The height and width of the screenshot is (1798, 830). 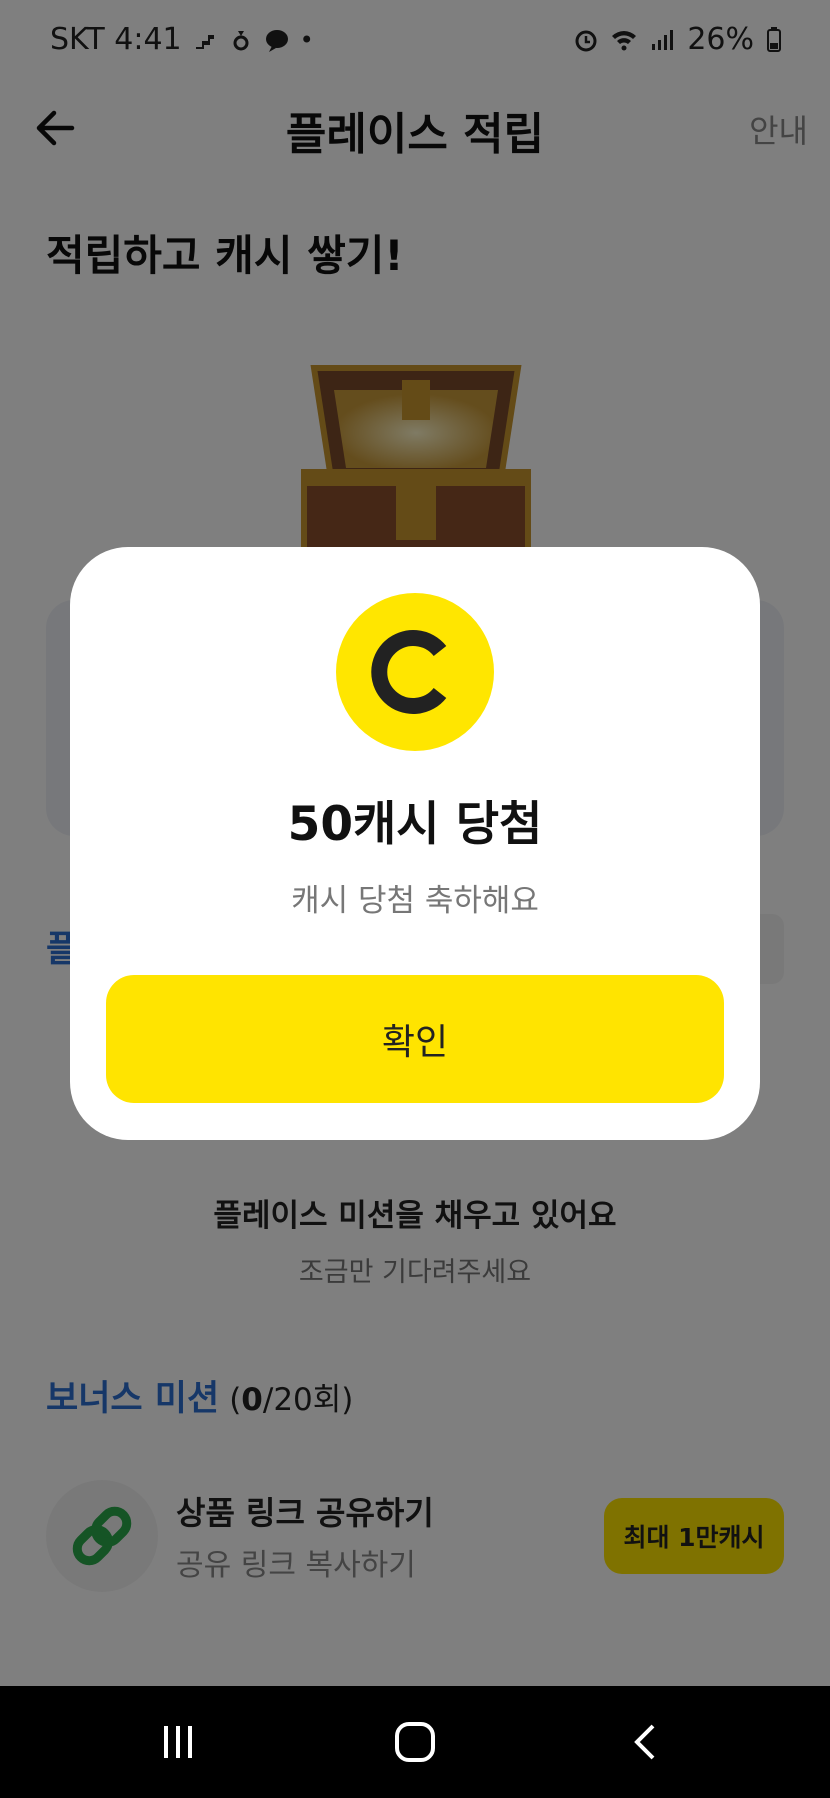 I want to click on nav-back-icon, so click(x=644, y=1742).